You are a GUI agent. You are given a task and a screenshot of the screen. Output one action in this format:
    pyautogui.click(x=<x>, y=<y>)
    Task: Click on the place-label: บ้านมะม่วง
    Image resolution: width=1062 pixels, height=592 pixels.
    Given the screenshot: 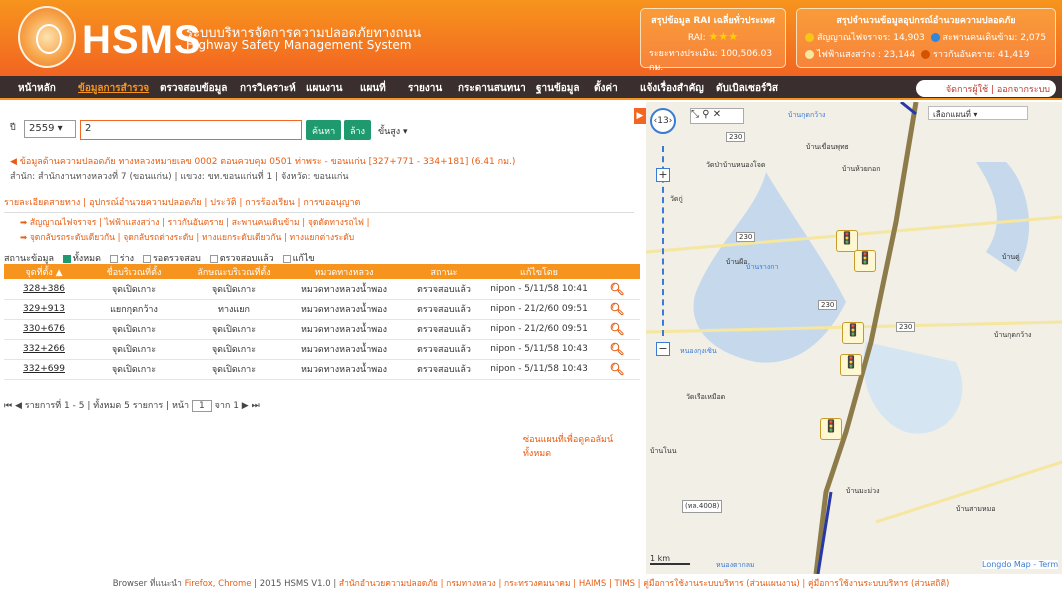 What is the action you would take?
    pyautogui.click(x=863, y=491)
    